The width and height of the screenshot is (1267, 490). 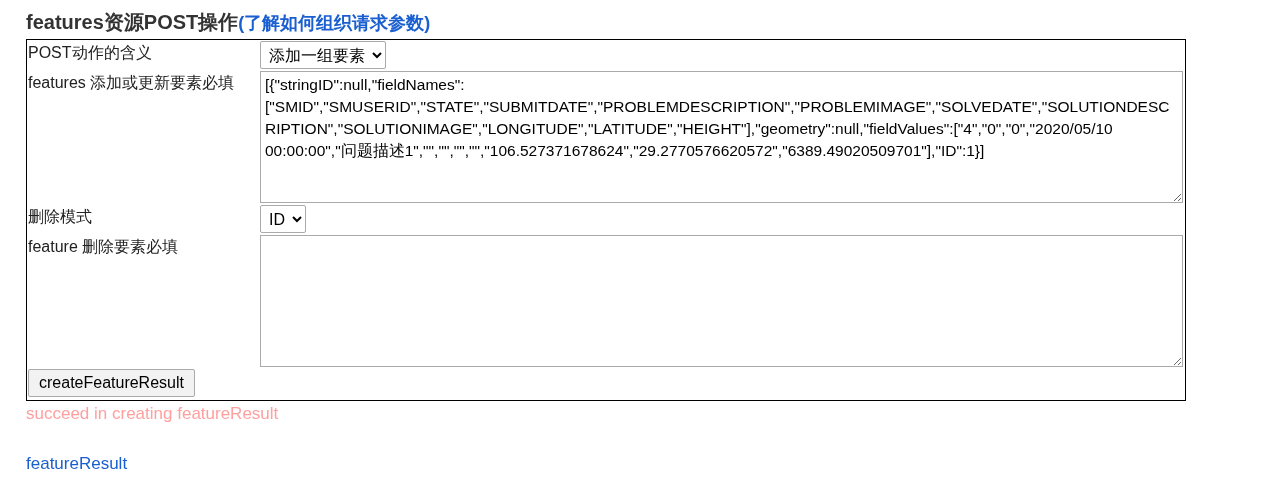 What do you see at coordinates (77, 464) in the screenshot?
I see `result-link: featureResult` at bounding box center [77, 464].